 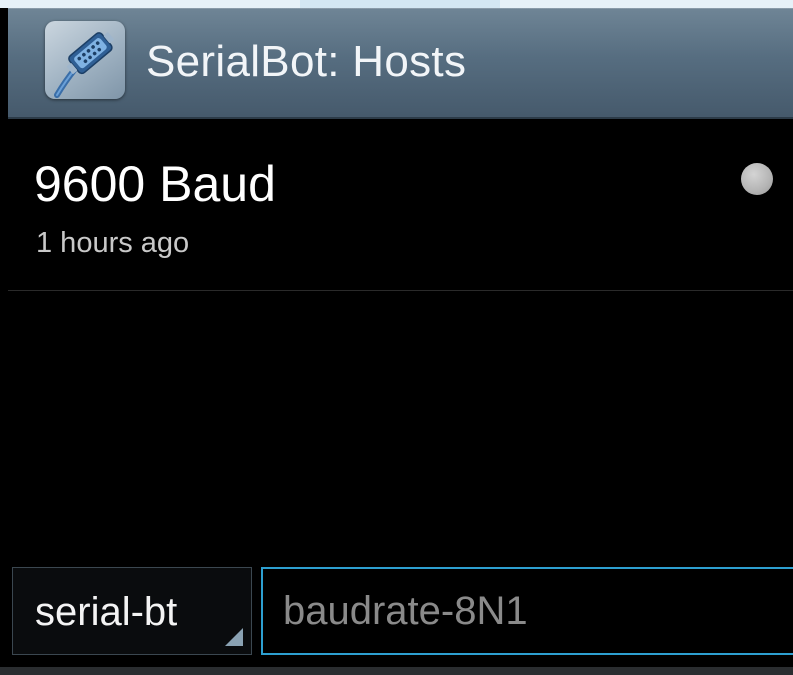 I want to click on quick-connect-input, so click(x=527, y=611).